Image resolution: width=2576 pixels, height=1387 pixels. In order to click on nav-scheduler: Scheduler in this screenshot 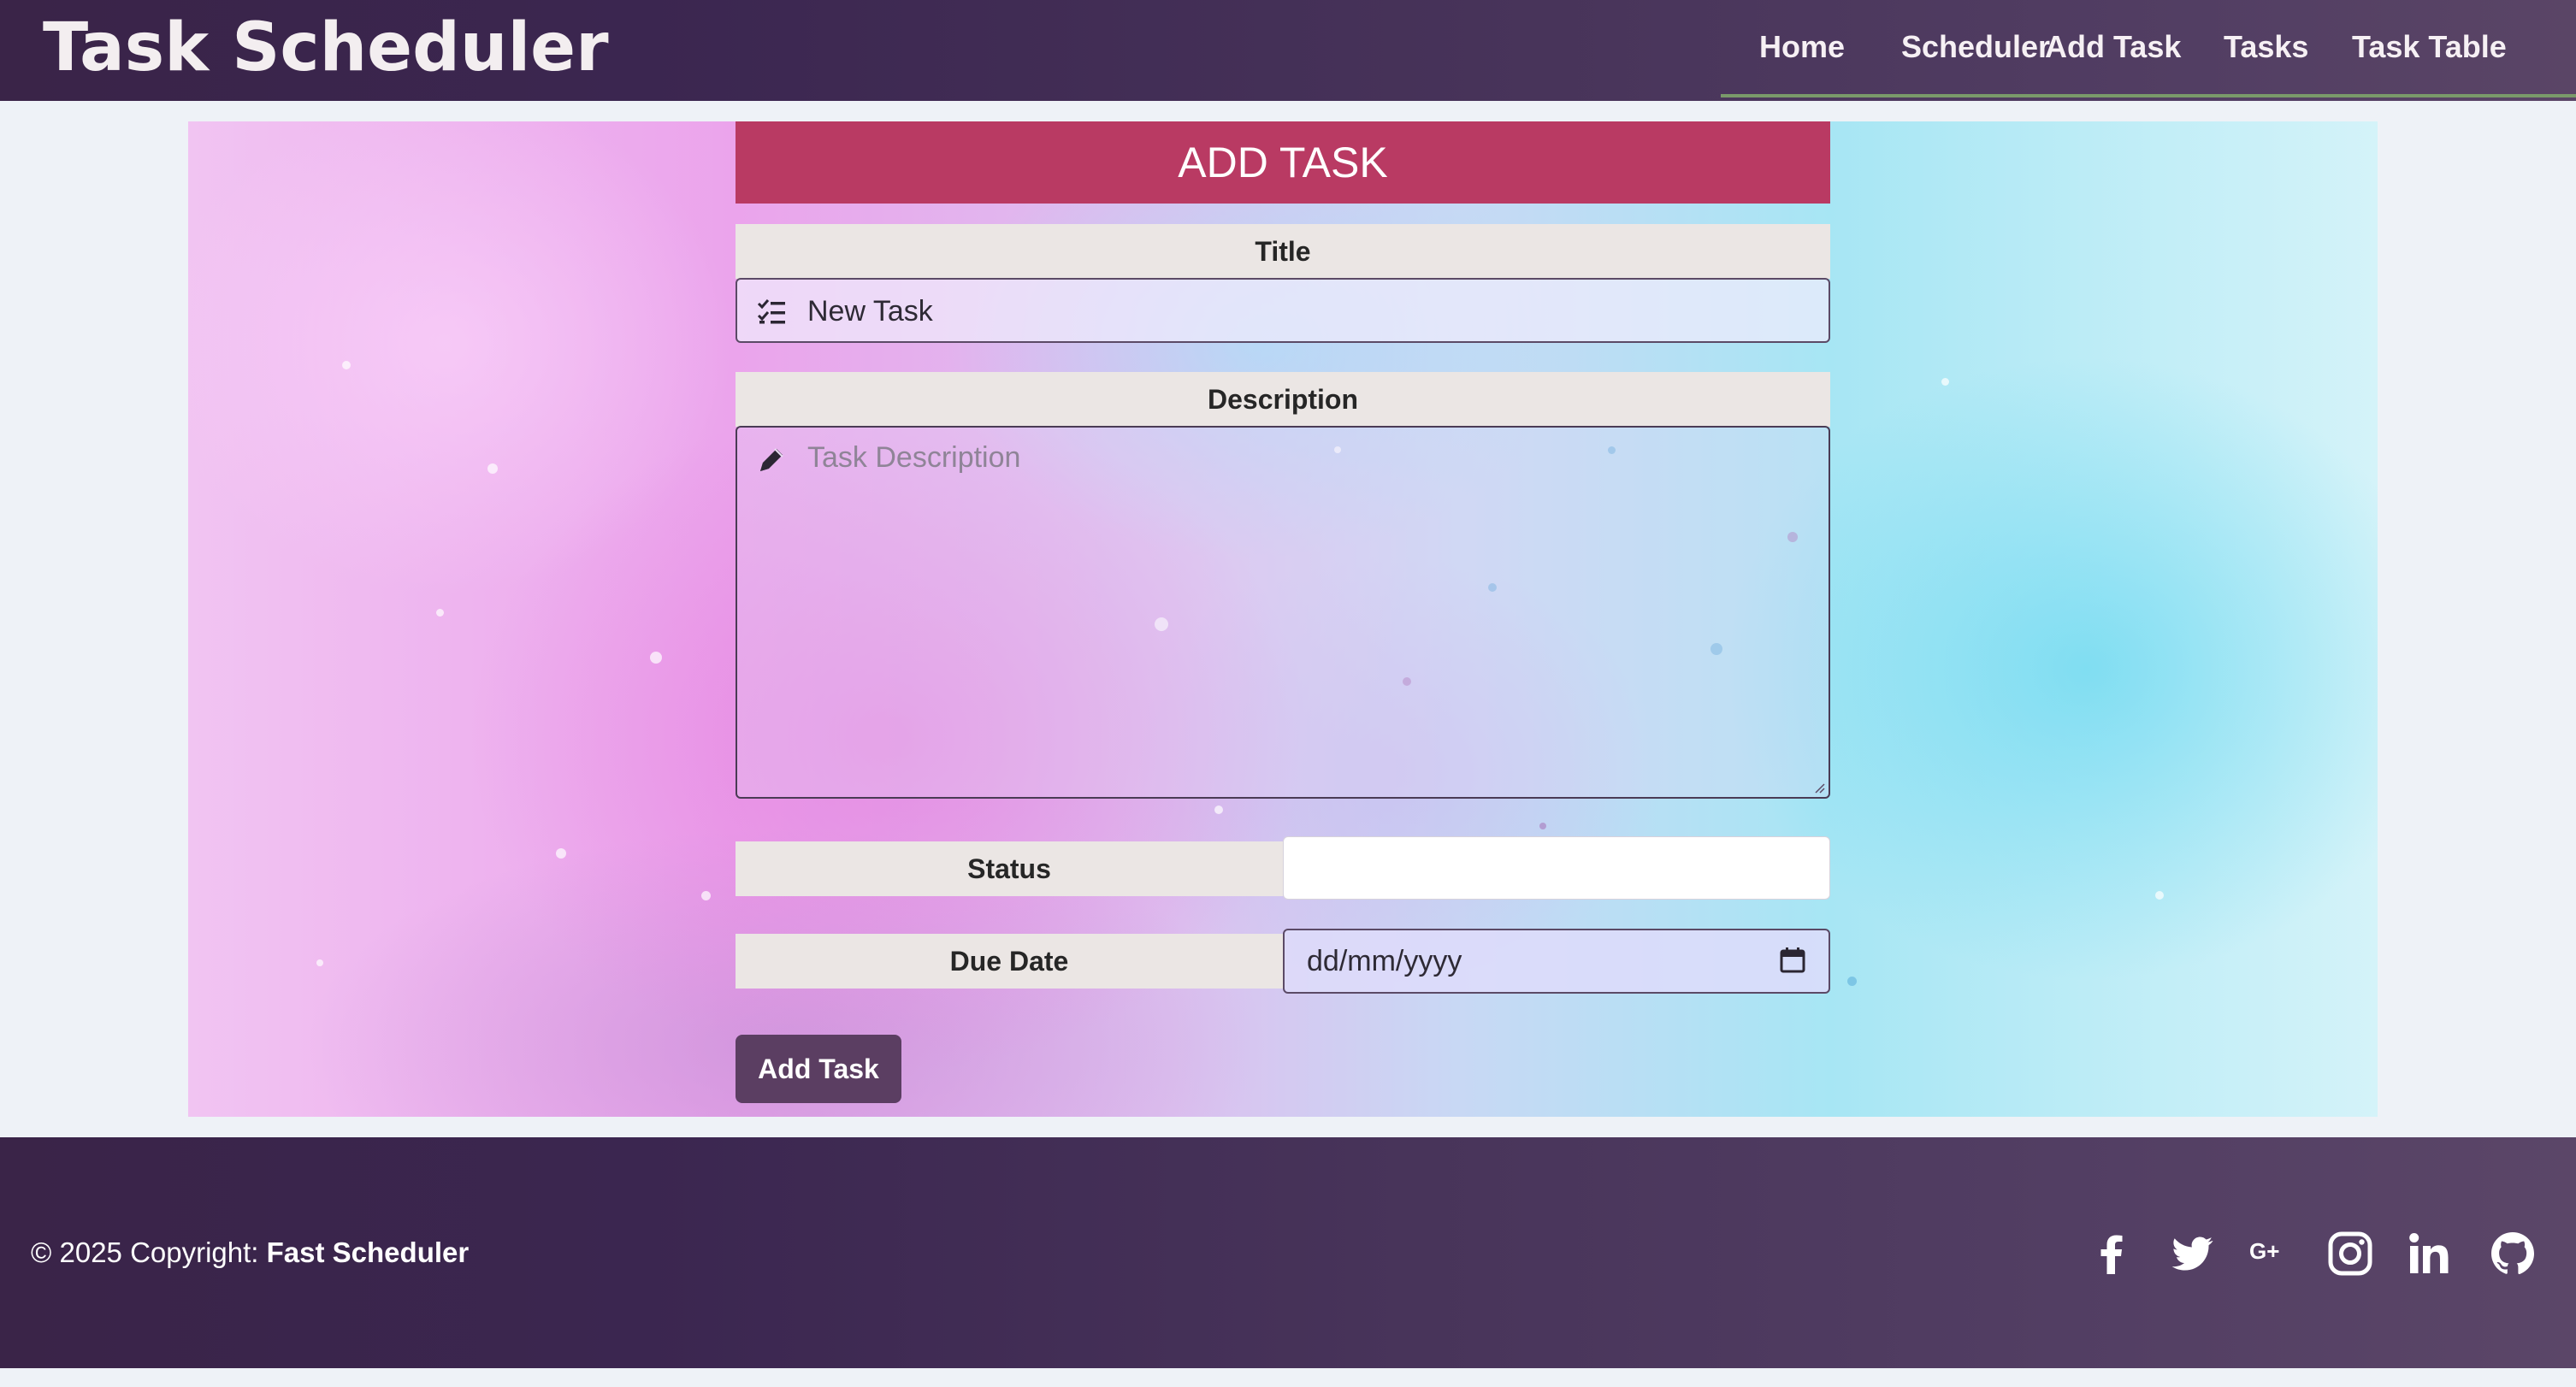, I will do `click(1975, 47)`.